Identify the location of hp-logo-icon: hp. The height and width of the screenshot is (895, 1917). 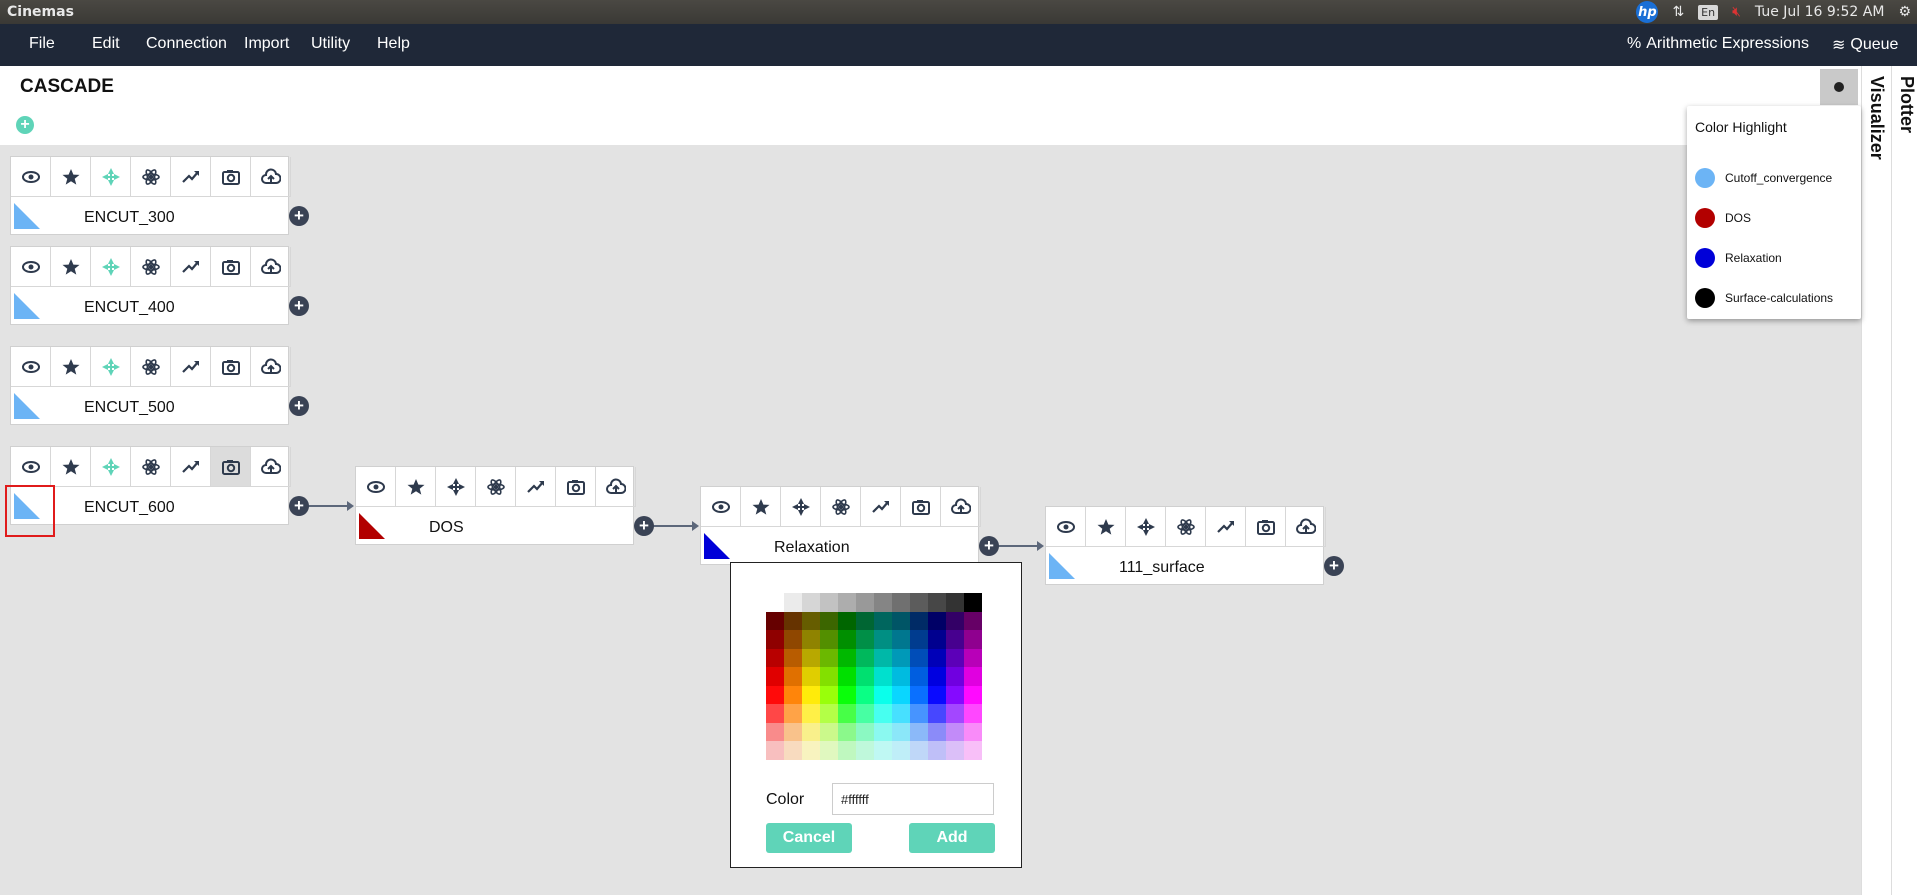
(1647, 12).